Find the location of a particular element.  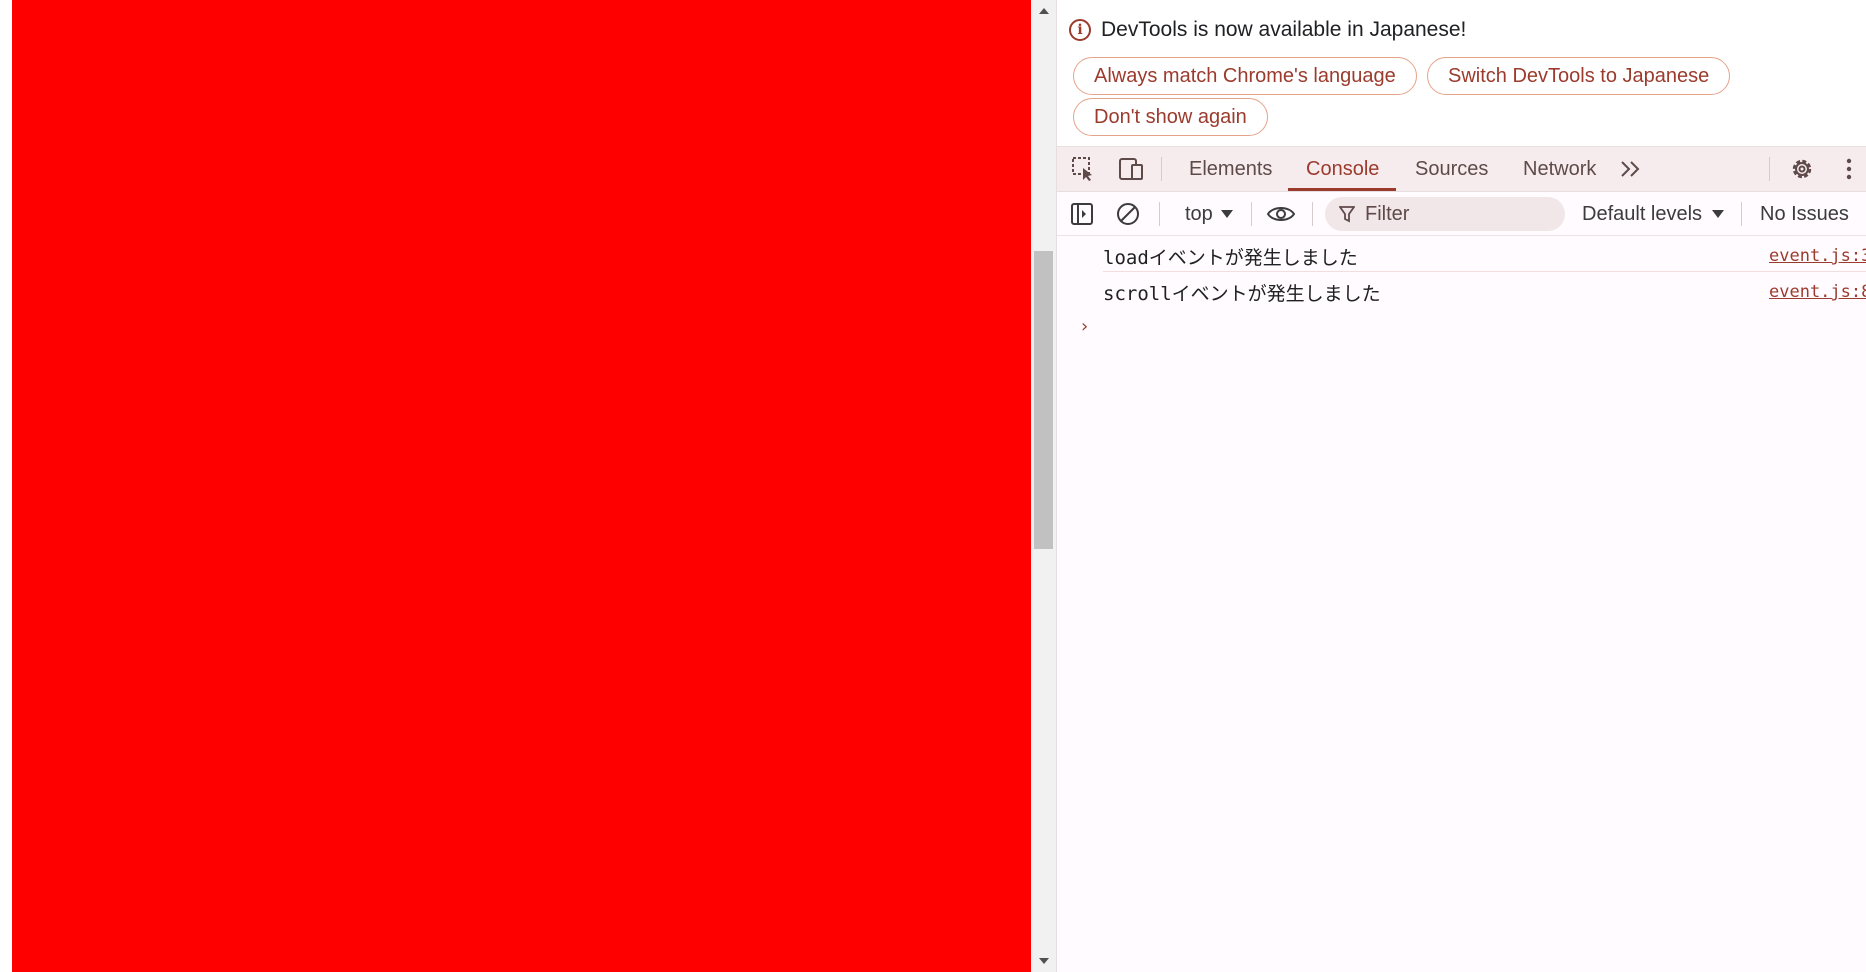

infobar-message: DevTools is now available in Japanese! is located at coordinates (1284, 29).